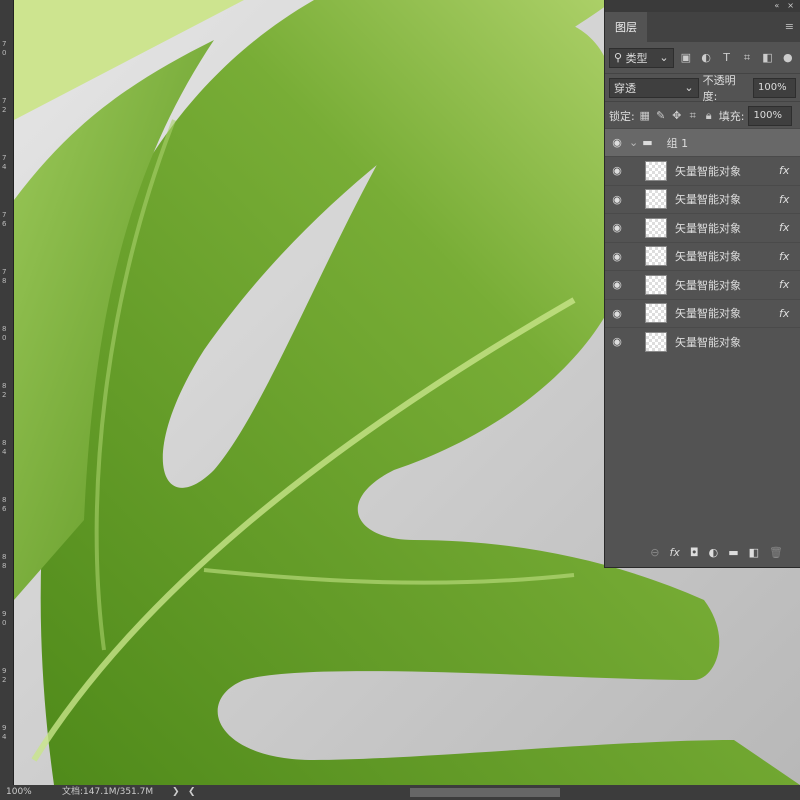 The image size is (800, 800). I want to click on new-group-icon: ▬, so click(733, 552).